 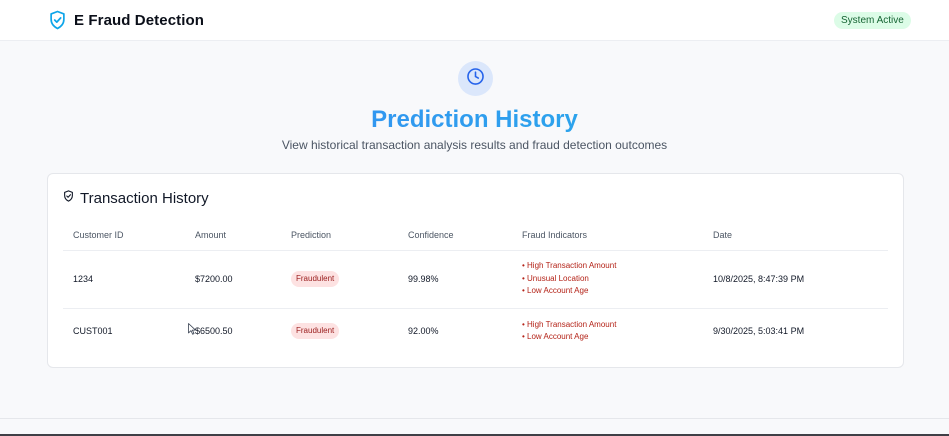 I want to click on customer-id-cell: 1234, so click(x=124, y=279).